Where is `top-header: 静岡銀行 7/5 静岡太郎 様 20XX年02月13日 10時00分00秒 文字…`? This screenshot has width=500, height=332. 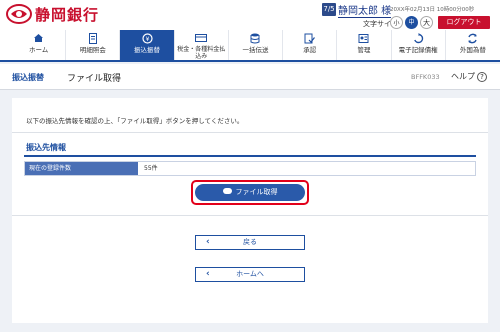
top-header: 静岡銀行 7/5 静岡太郎 様 20XX年02月13日 10時00分00秒 文字… is located at coordinates (250, 15).